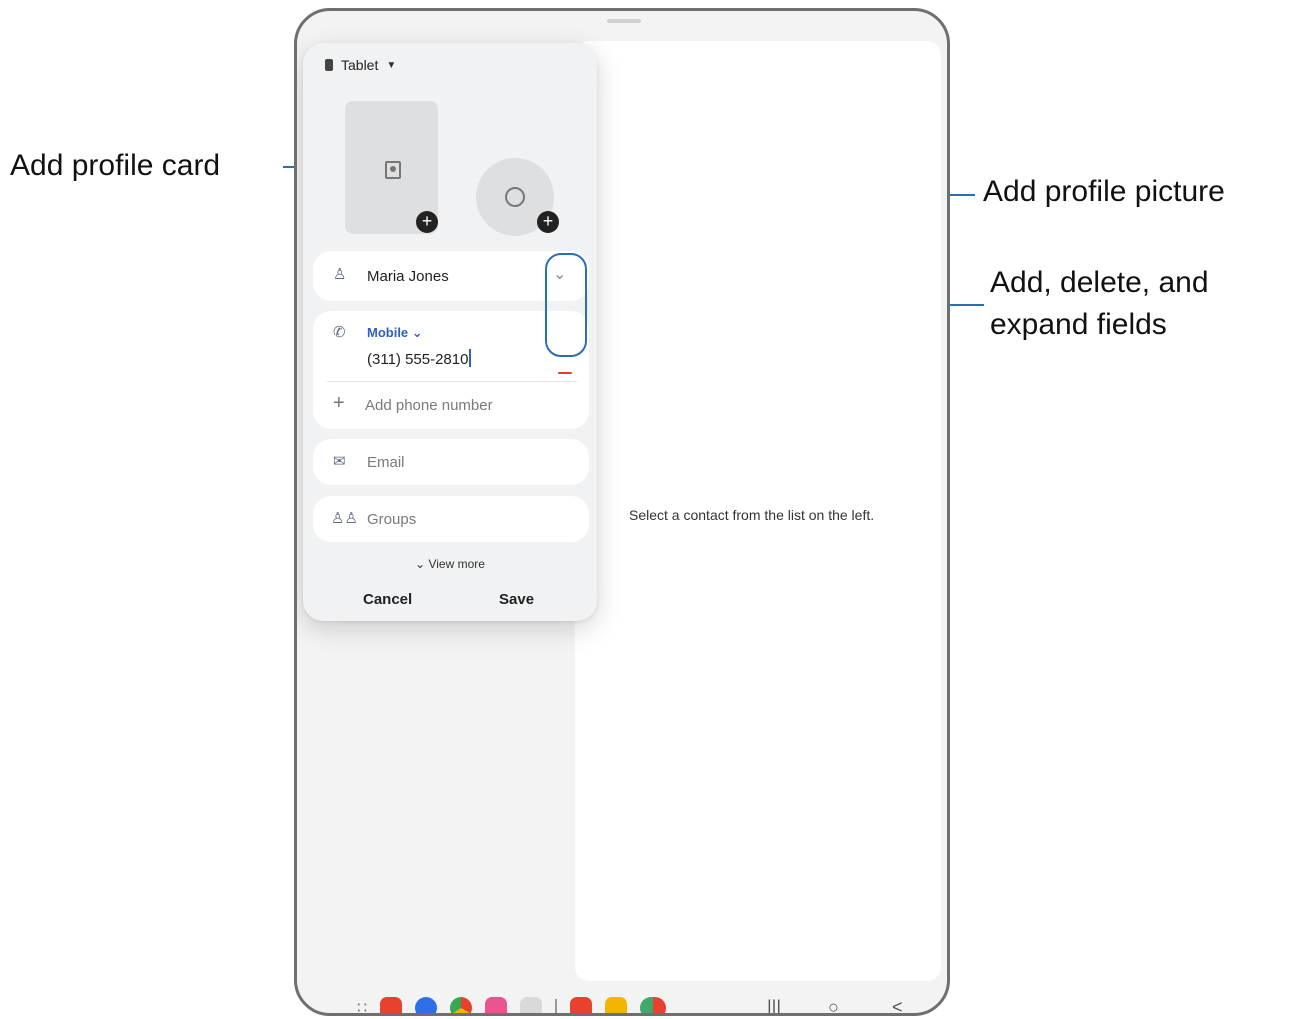 Image resolution: width=1299 pixels, height=1019 pixels. Describe the element at coordinates (427, 222) in the screenshot. I see `add-profile-card-plus-icon: +` at that location.